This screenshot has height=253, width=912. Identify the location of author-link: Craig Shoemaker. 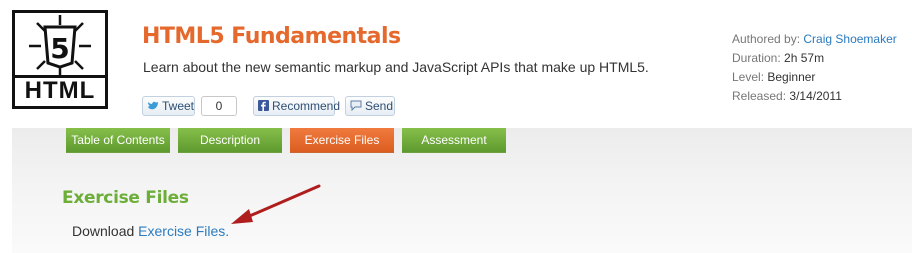
(849, 39).